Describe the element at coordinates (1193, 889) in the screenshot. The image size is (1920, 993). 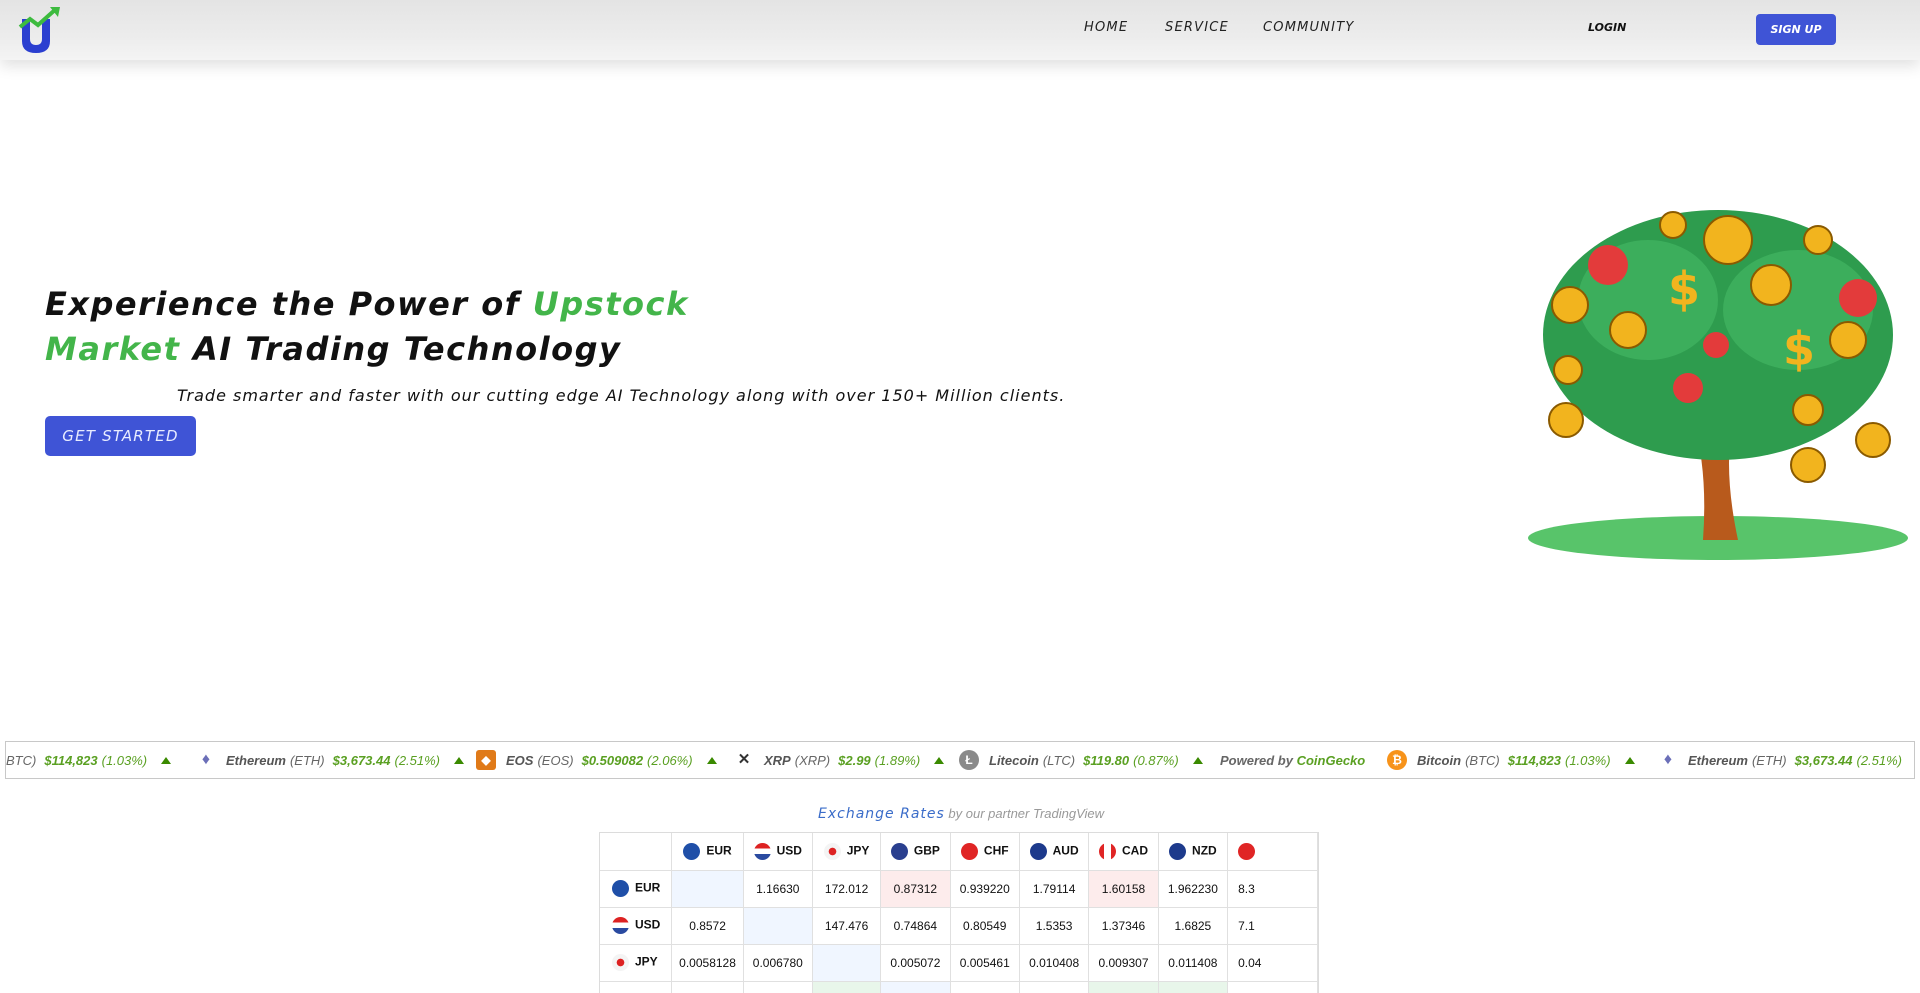
I see `rate-cell: 1.962230` at that location.